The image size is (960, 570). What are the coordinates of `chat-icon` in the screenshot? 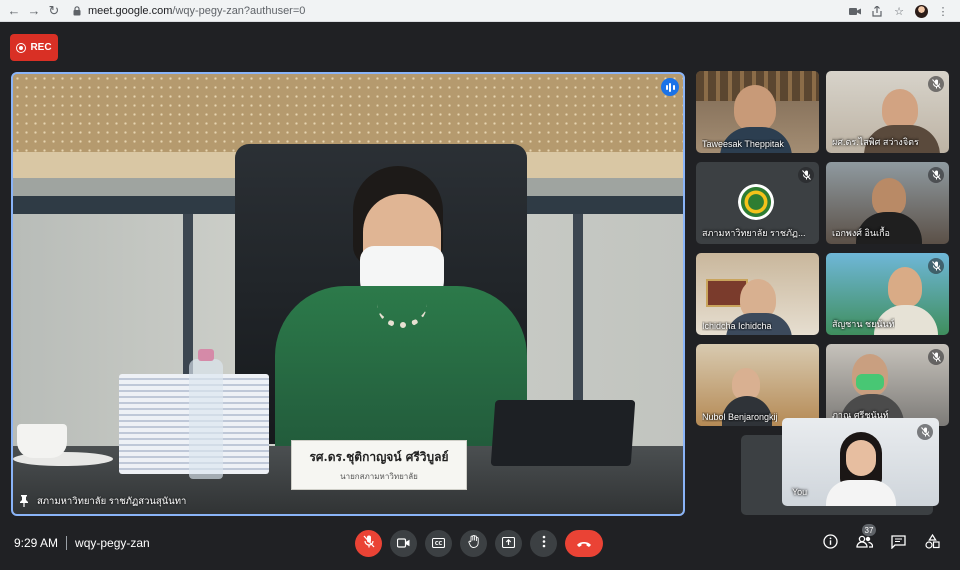 It's located at (898, 544).